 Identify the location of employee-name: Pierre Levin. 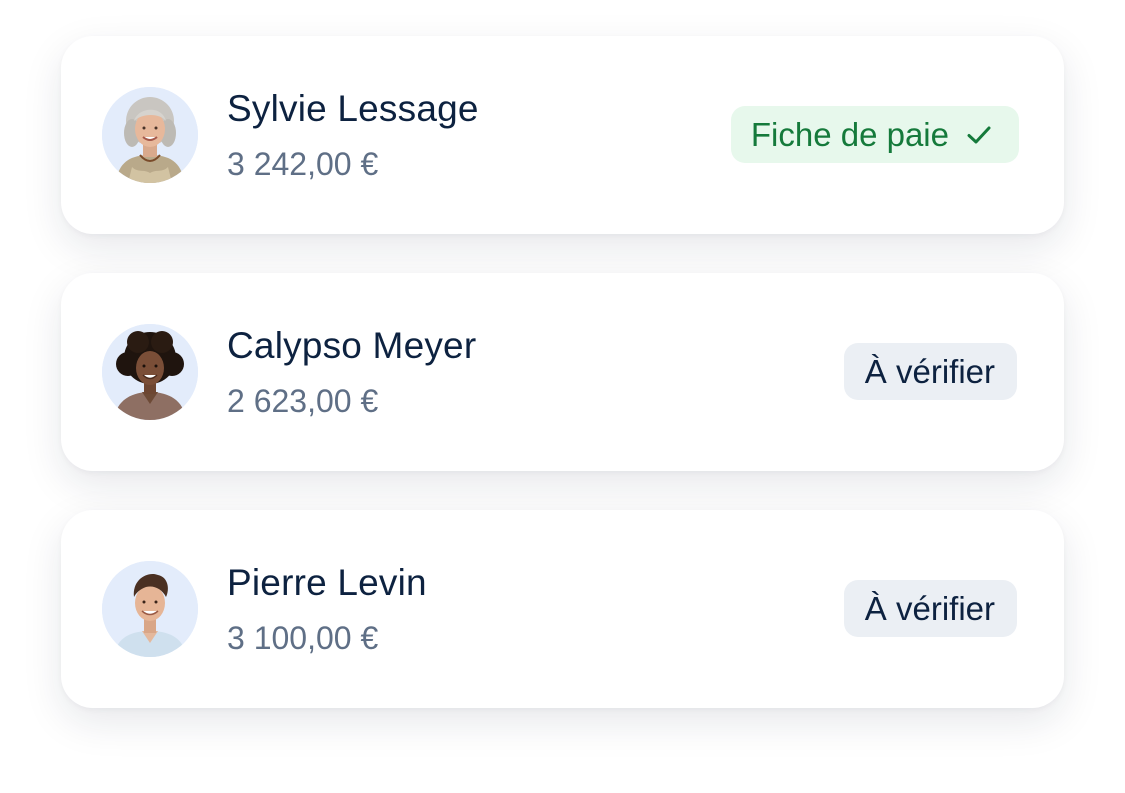
(327, 582).